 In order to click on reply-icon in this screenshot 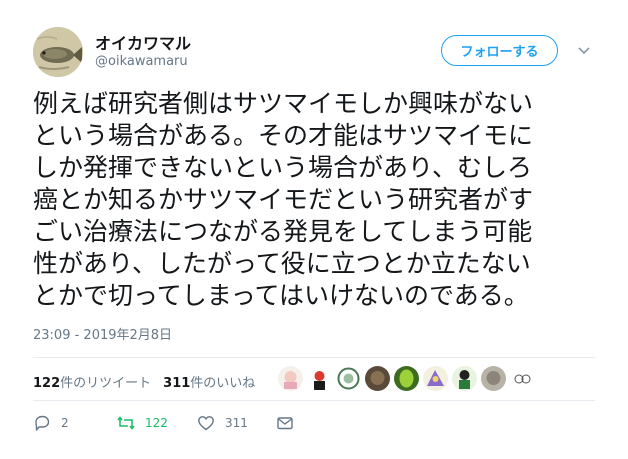, I will do `click(42, 423)`.